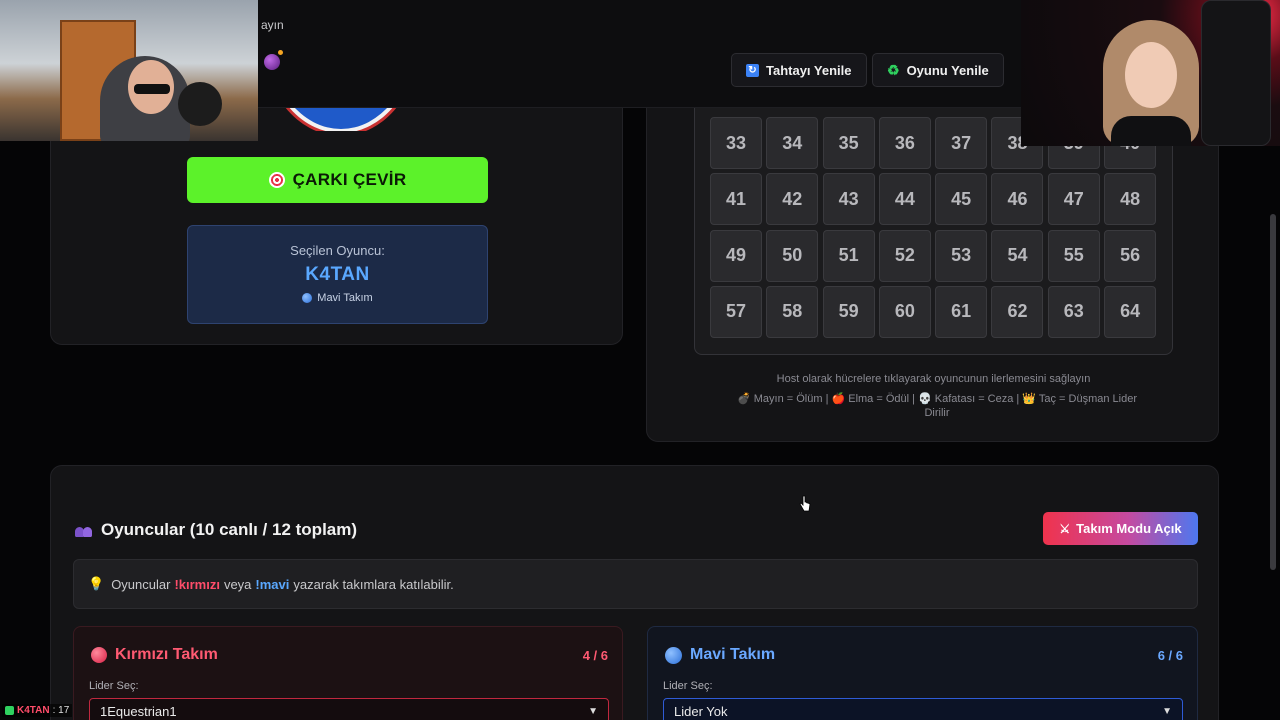 The width and height of the screenshot is (1280, 720). Describe the element at coordinates (337, 250) in the screenshot. I see `selected-player-label: Seçilen Oyuncu:` at that location.